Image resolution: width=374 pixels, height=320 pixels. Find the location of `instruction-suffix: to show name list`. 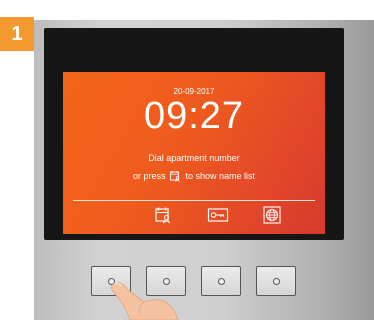

instruction-suffix: to show name list is located at coordinates (220, 176).